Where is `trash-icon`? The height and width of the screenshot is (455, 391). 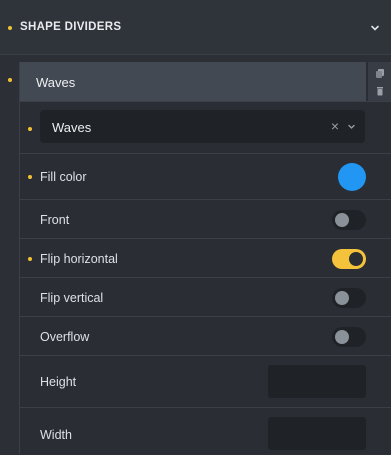 trash-icon is located at coordinates (380, 91).